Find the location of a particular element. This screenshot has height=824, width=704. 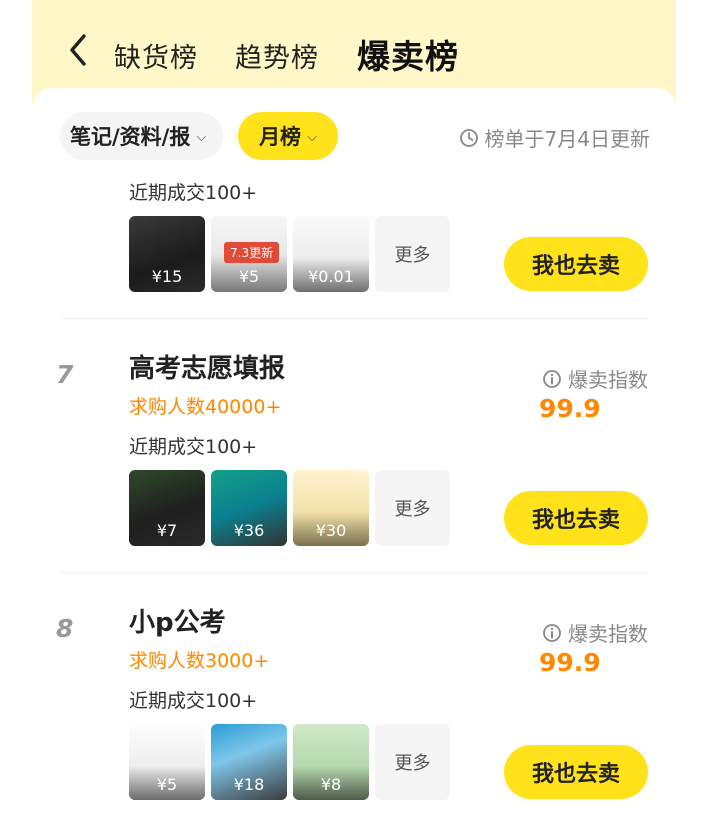

item-title: 小p公考 is located at coordinates (177, 620).